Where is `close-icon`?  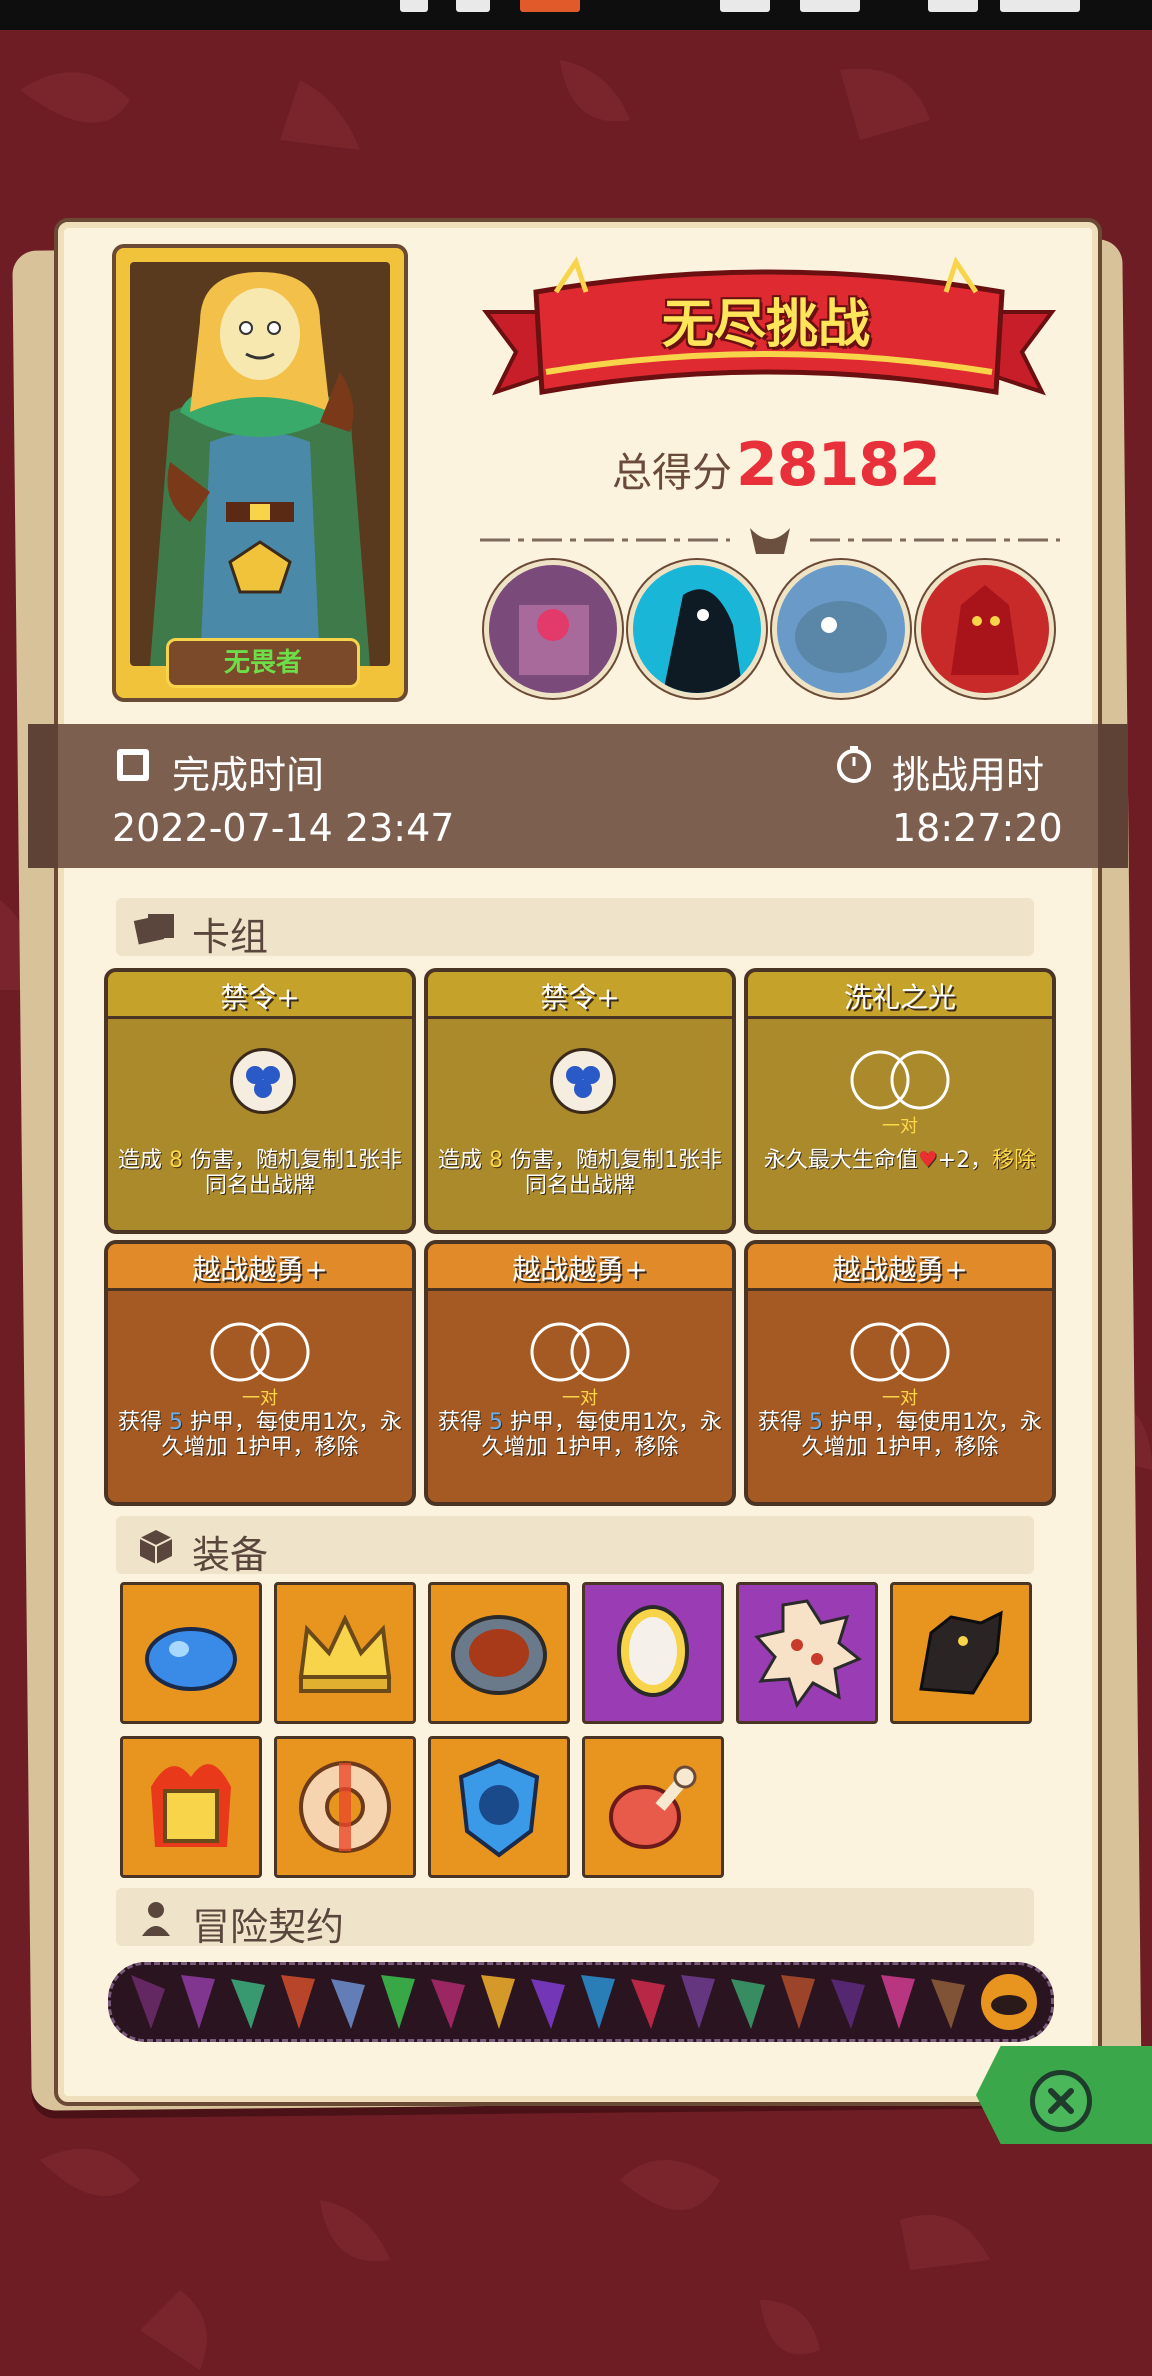
close-icon is located at coordinates (1061, 2101).